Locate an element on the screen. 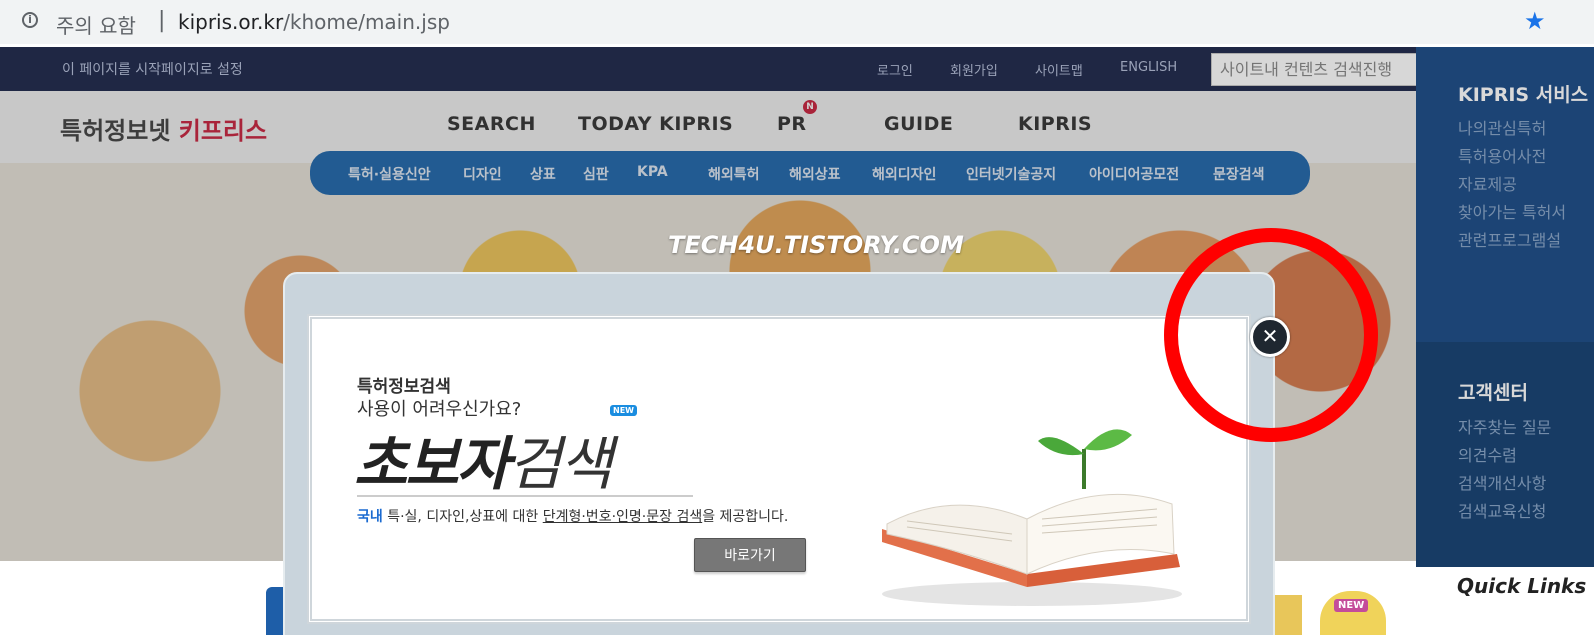 Image resolution: width=1594 pixels, height=635 pixels. panel-dim-overlay is located at coordinates (1505, 307).